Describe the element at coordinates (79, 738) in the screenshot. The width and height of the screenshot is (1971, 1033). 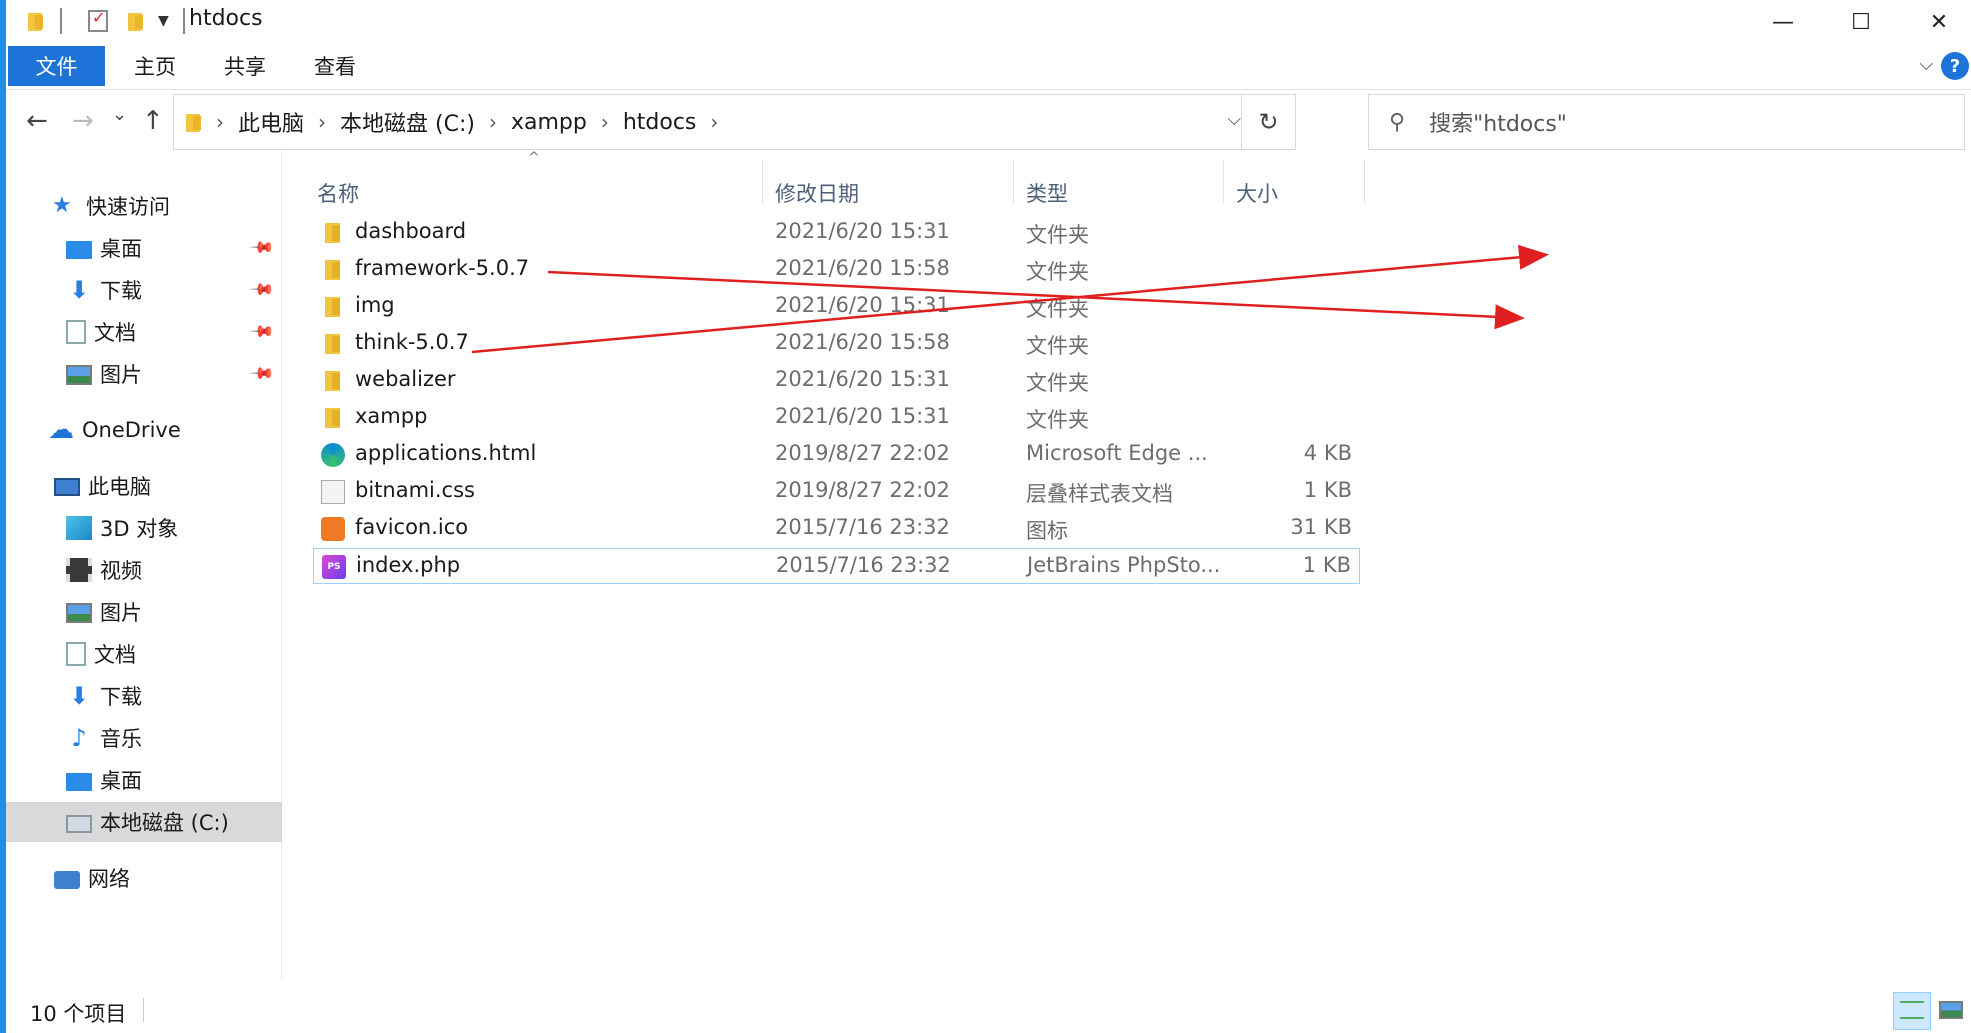
I see `music-icon: ♪` at that location.